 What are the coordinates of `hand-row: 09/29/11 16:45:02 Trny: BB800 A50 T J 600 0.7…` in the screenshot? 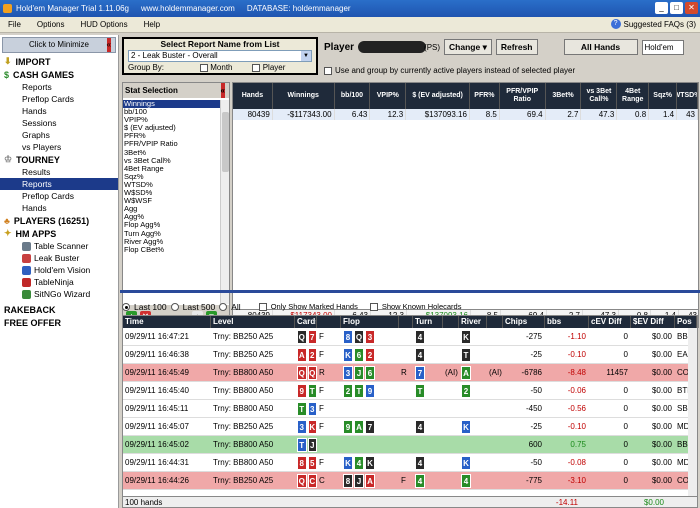 It's located at (410, 445).